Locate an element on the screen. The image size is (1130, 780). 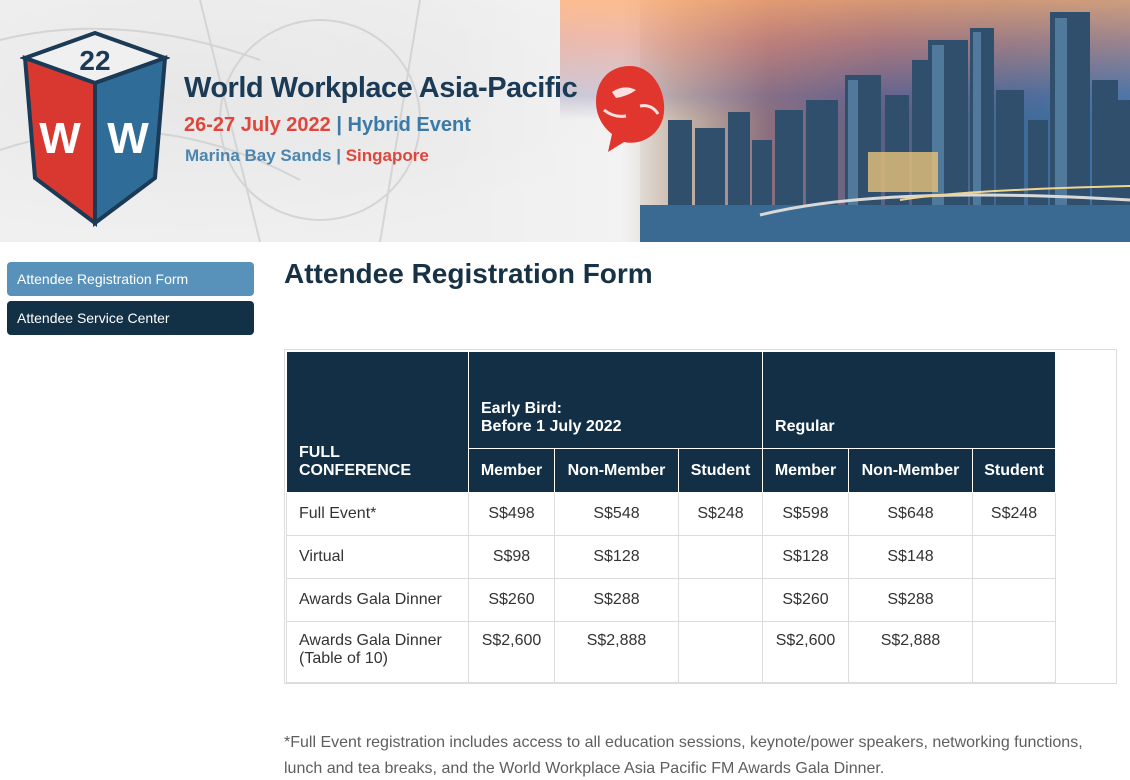
venue-name: Marina Bay Sands is located at coordinates (258, 155).